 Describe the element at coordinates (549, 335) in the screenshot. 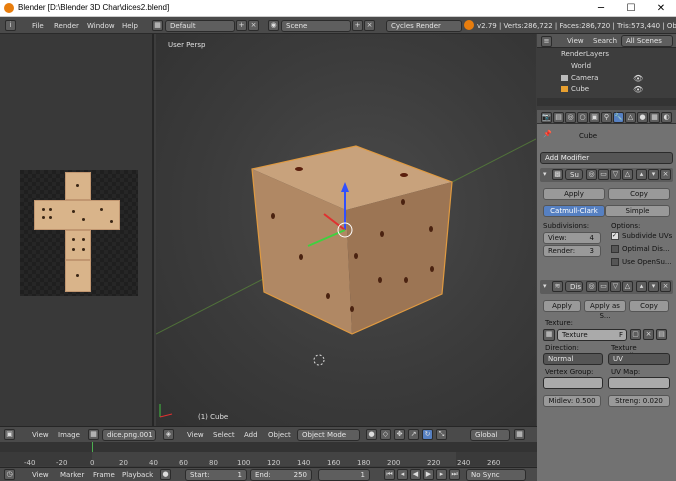

I see `texture-browse-icon: ▦` at that location.